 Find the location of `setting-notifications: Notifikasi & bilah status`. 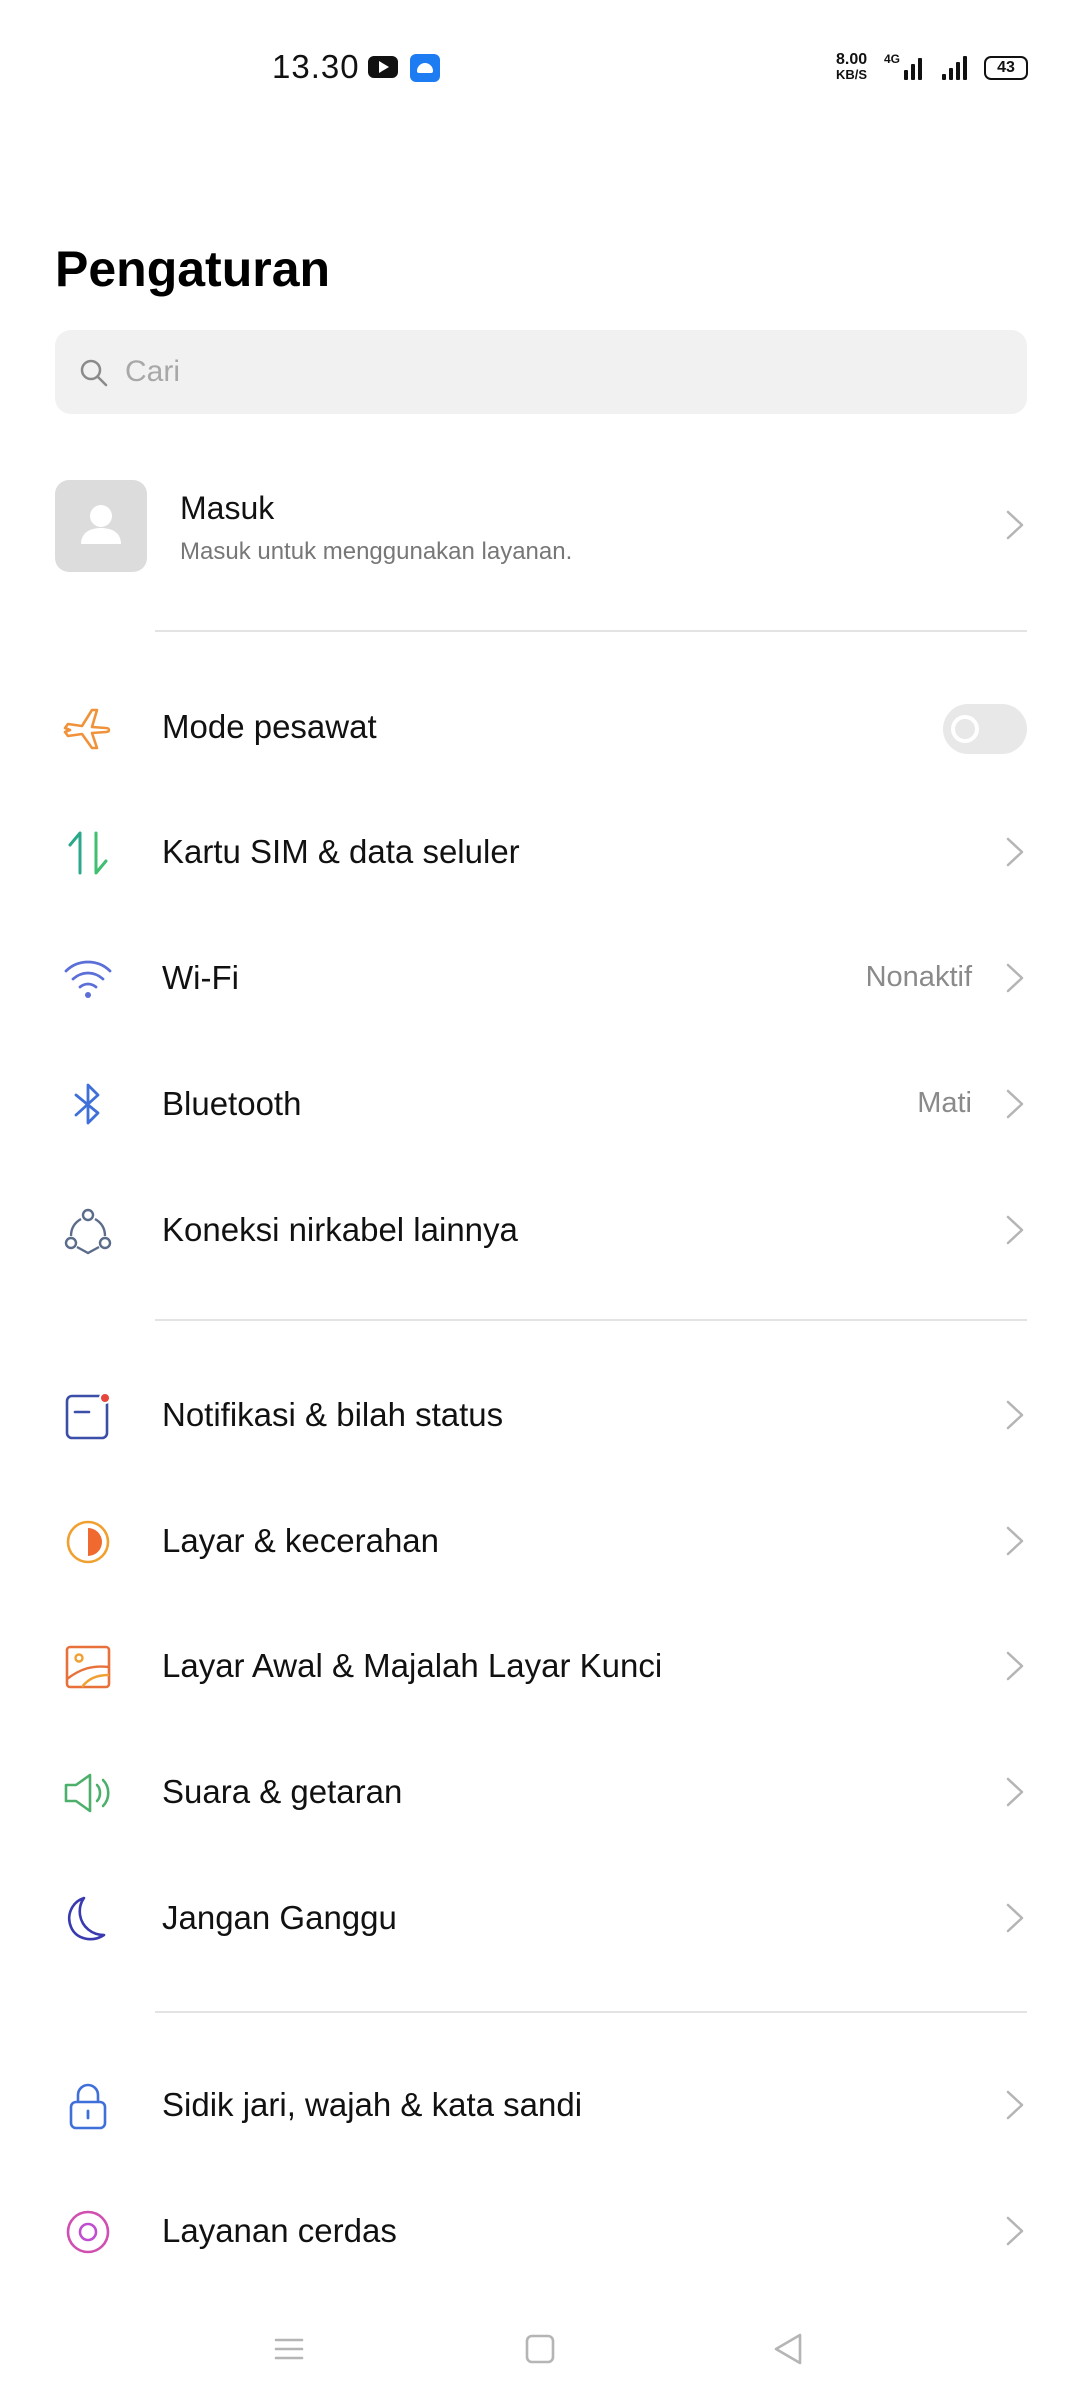

setting-notifications: Notifikasi & bilah status is located at coordinates (540, 1415).